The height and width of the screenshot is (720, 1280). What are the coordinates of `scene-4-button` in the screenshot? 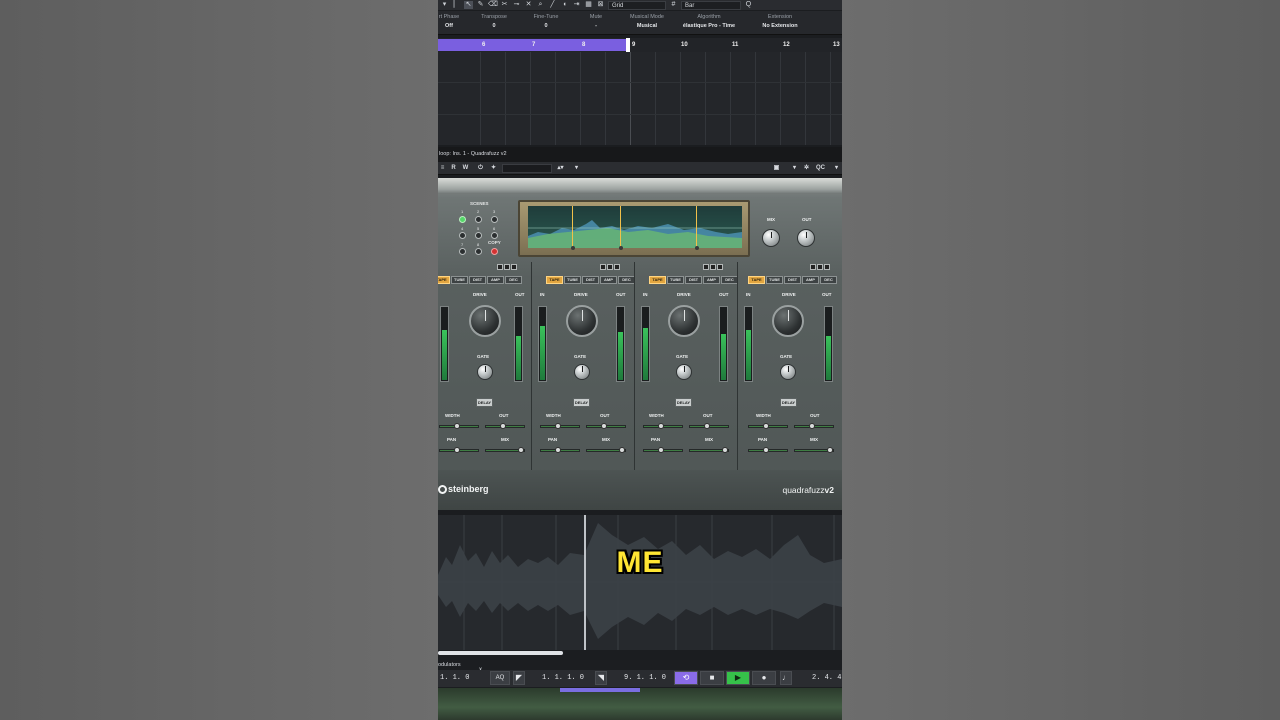 It's located at (462, 235).